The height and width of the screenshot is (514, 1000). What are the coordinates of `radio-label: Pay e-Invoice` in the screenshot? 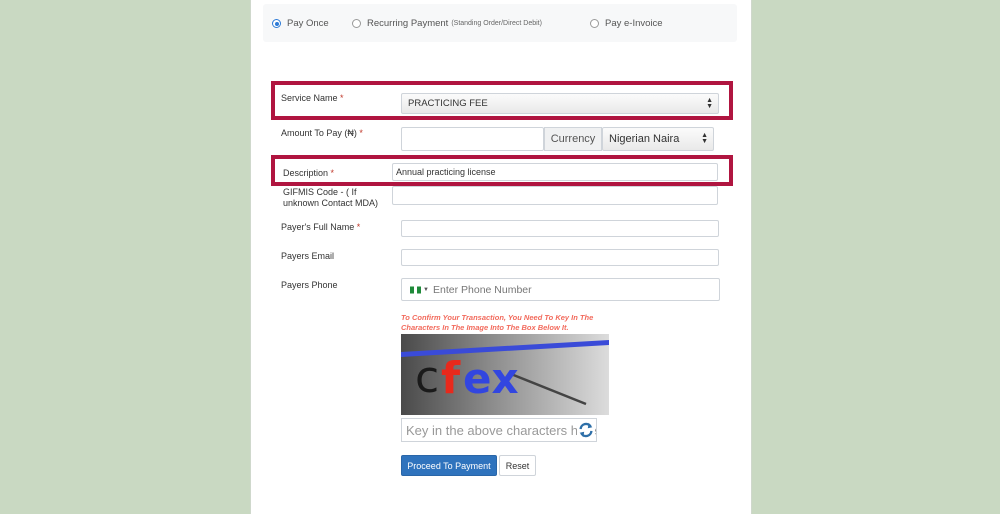 It's located at (634, 23).